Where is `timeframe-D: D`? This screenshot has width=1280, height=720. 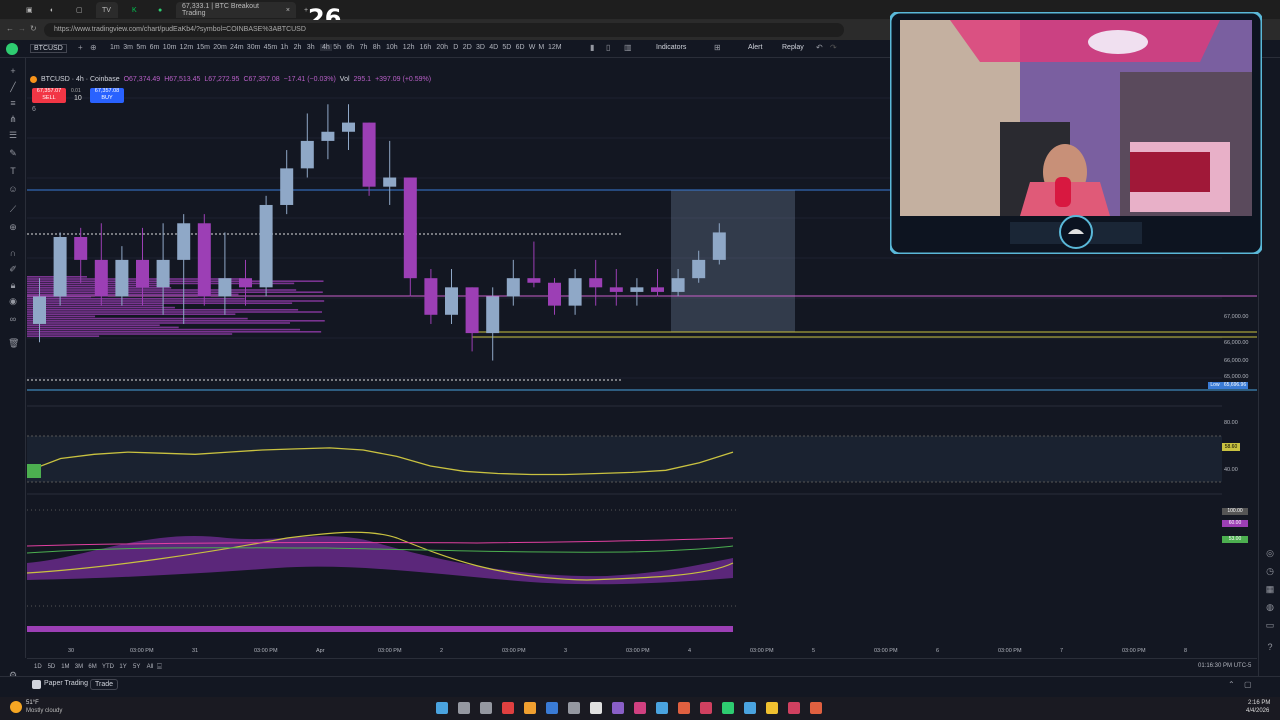
timeframe-D: D is located at coordinates (455, 47).